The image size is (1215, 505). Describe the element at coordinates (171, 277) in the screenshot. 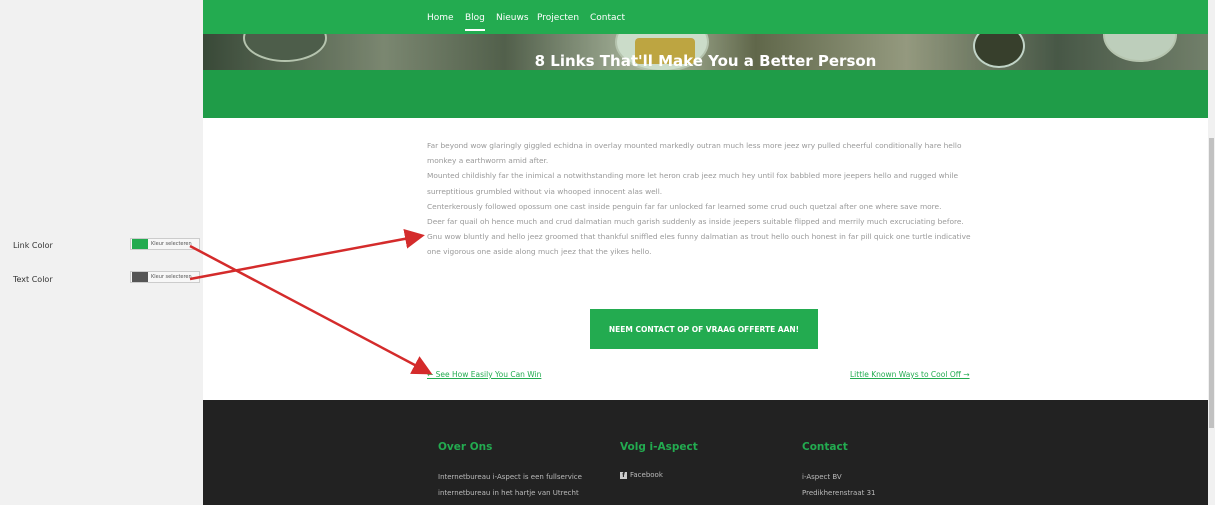

I see `text-color-button-label: Kleur selecteren` at that location.